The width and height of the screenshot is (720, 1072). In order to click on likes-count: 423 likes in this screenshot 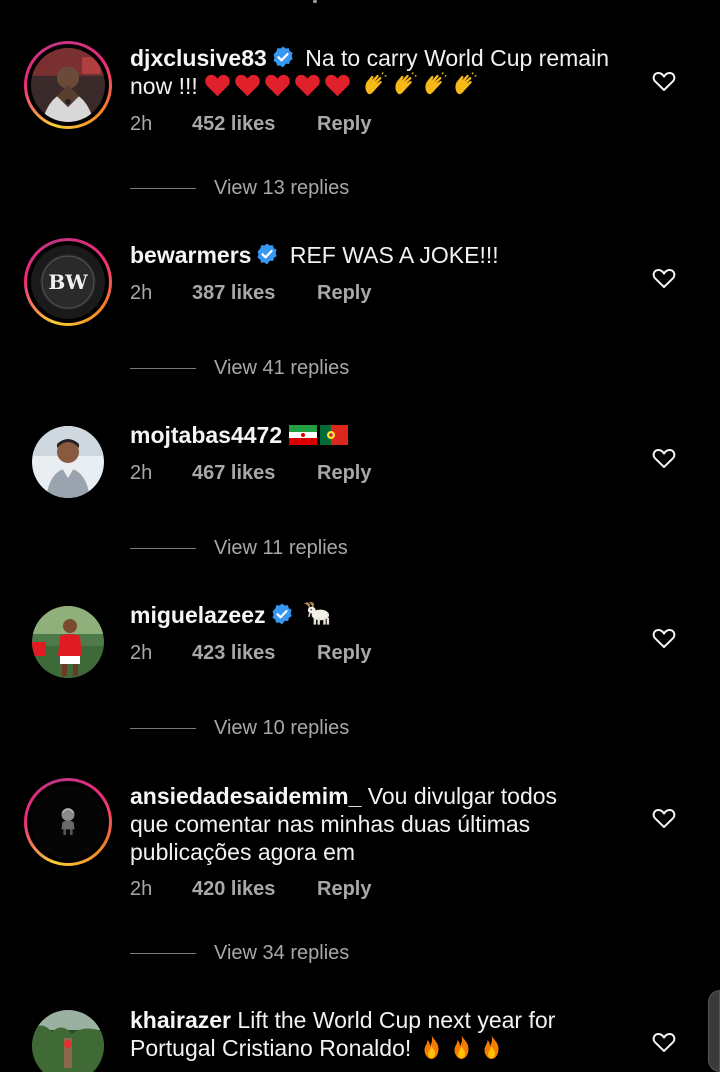, I will do `click(254, 653)`.